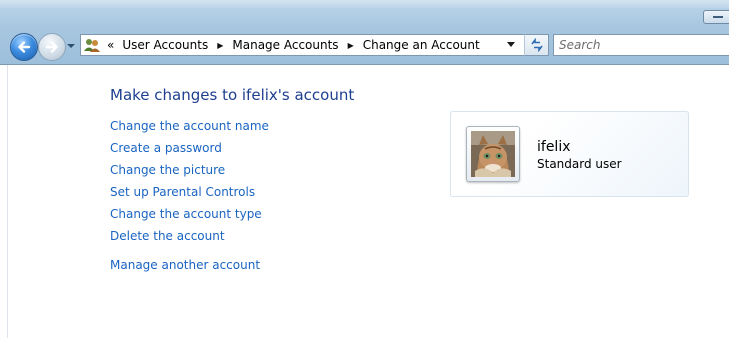 The height and width of the screenshot is (338, 729). I want to click on create-password-link: Create a password, so click(189, 151).